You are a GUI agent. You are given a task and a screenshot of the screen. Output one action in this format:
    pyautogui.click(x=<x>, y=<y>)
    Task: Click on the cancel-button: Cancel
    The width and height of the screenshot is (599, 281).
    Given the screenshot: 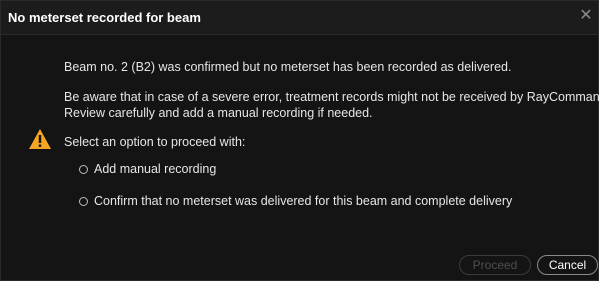 What is the action you would take?
    pyautogui.click(x=567, y=265)
    